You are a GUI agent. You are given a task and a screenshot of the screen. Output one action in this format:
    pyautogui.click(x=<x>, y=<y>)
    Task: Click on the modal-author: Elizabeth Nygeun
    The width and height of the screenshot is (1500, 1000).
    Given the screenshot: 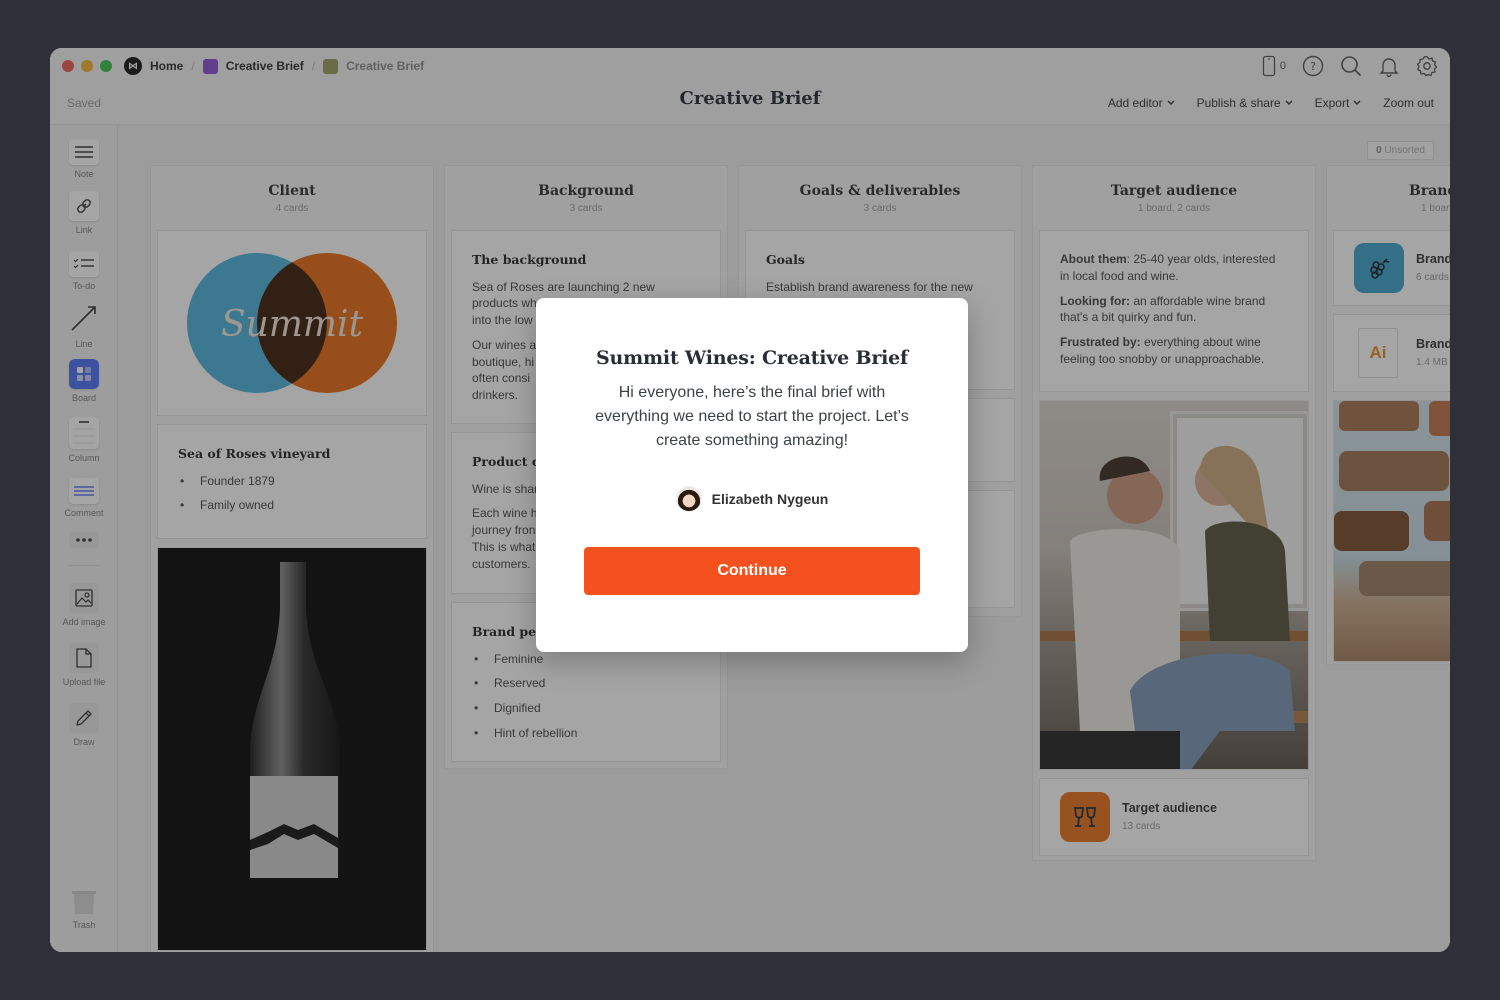 What is the action you would take?
    pyautogui.click(x=752, y=499)
    